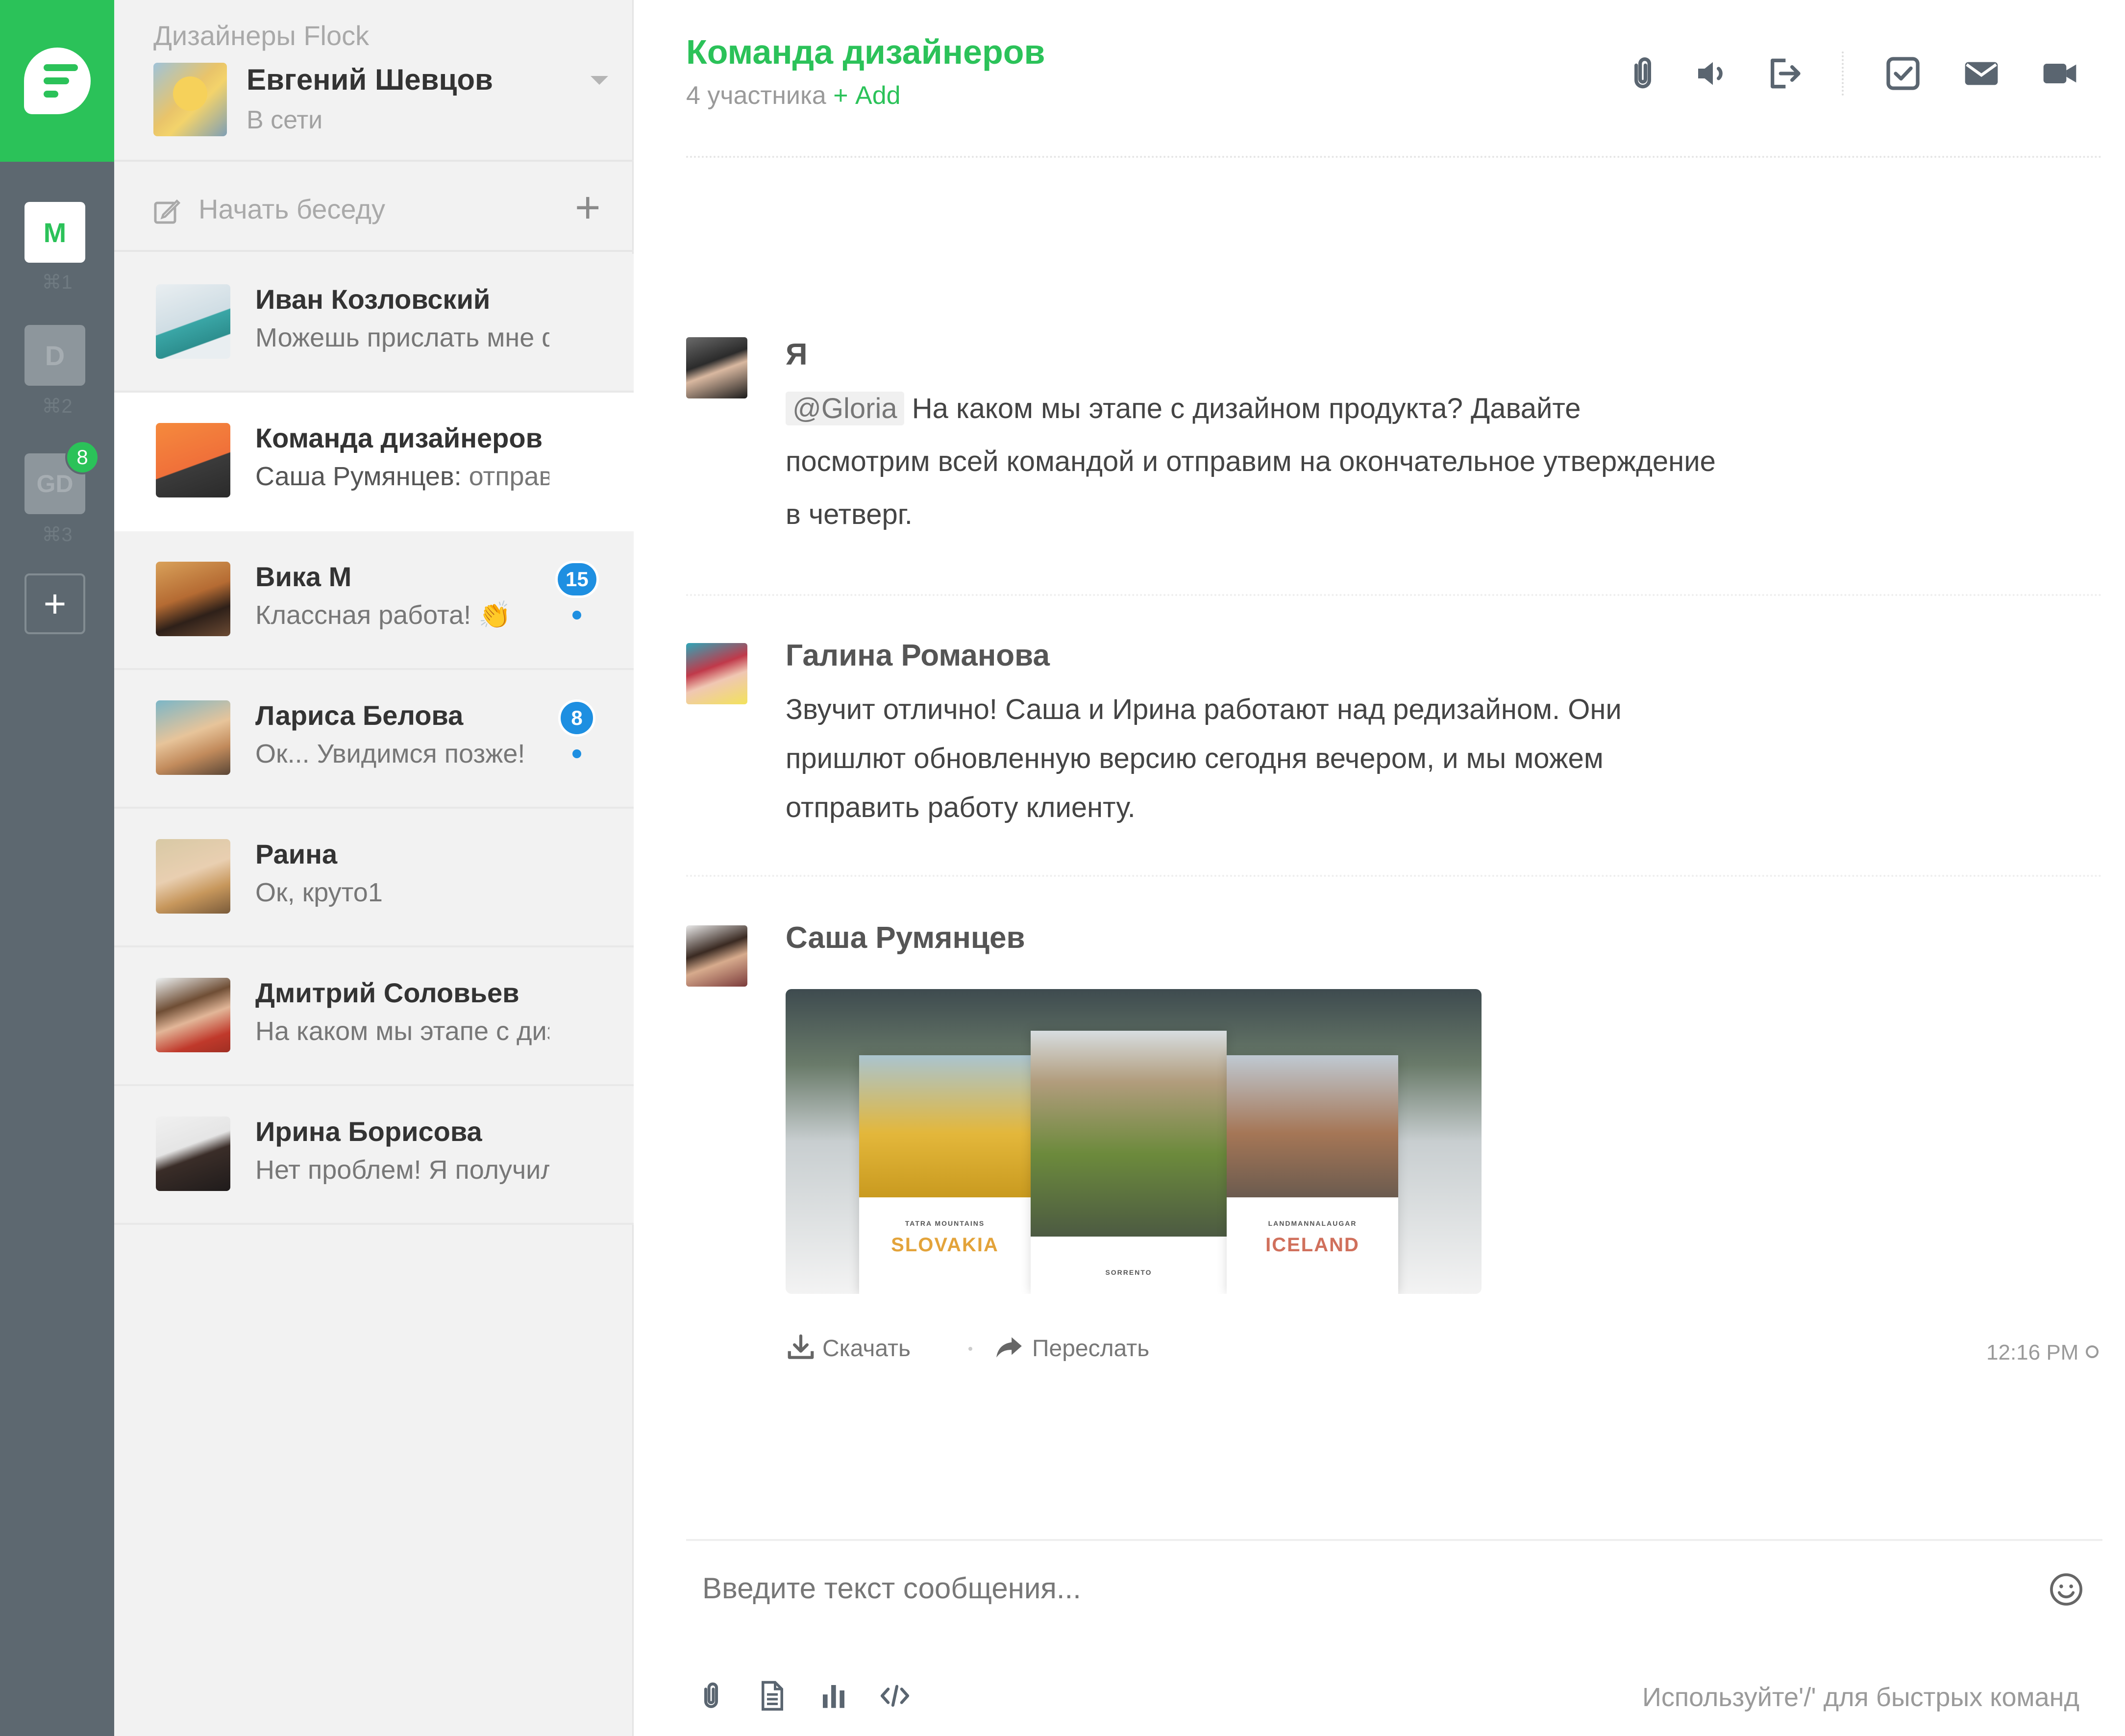  What do you see at coordinates (383, 615) in the screenshot?
I see `conversation-preview: Классная работа! 👏` at bounding box center [383, 615].